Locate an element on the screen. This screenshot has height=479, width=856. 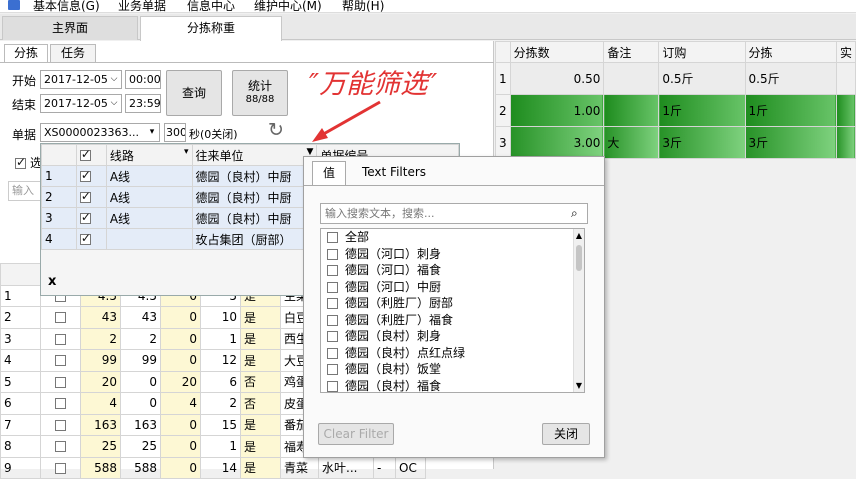
order-cell: 3斤 is located at coordinates (702, 142).